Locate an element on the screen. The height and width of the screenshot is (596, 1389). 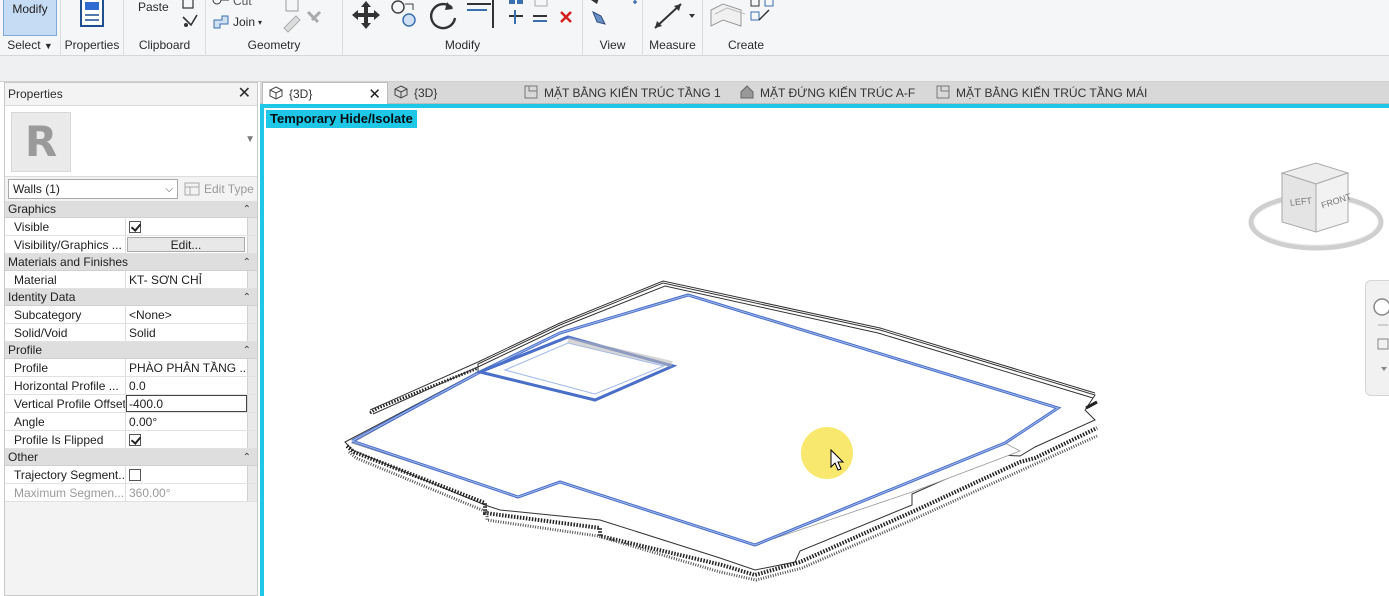
cursor-highlight is located at coordinates (827, 453).